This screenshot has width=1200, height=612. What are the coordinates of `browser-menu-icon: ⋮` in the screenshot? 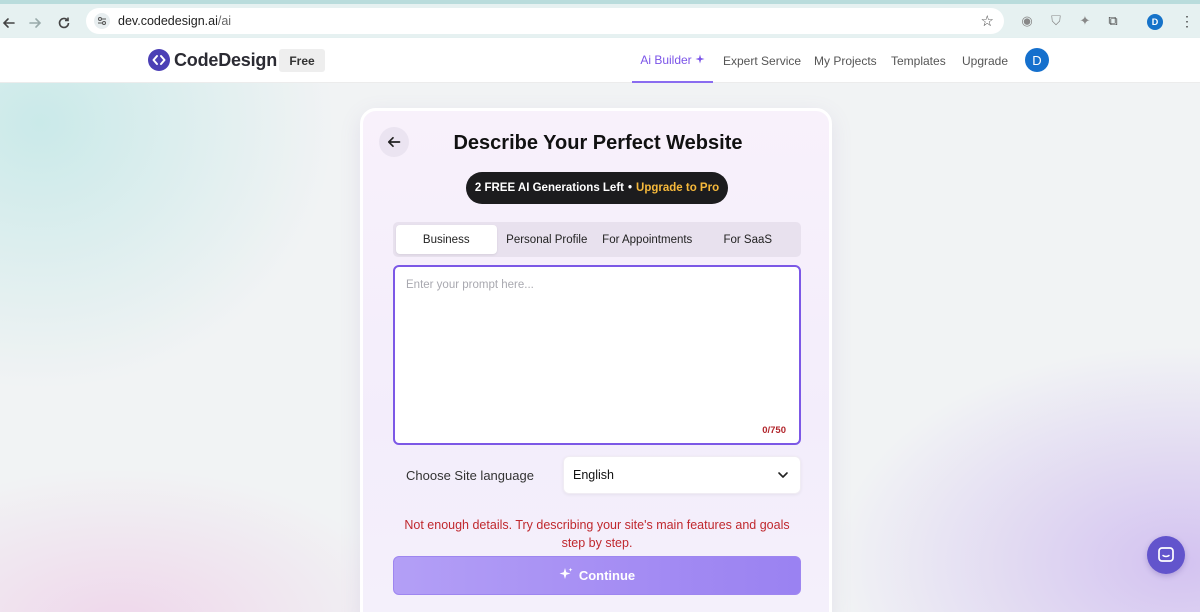 It's located at (1187, 21).